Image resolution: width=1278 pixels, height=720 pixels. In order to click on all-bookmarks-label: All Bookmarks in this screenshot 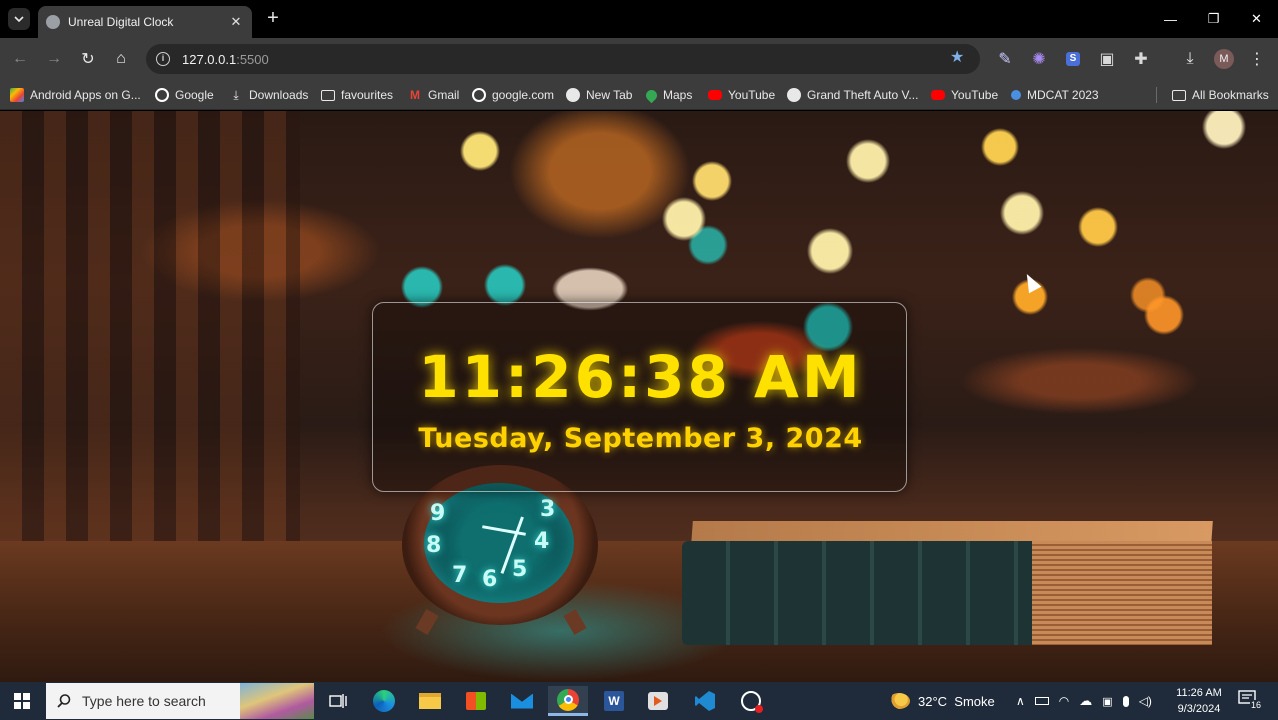, I will do `click(1230, 95)`.